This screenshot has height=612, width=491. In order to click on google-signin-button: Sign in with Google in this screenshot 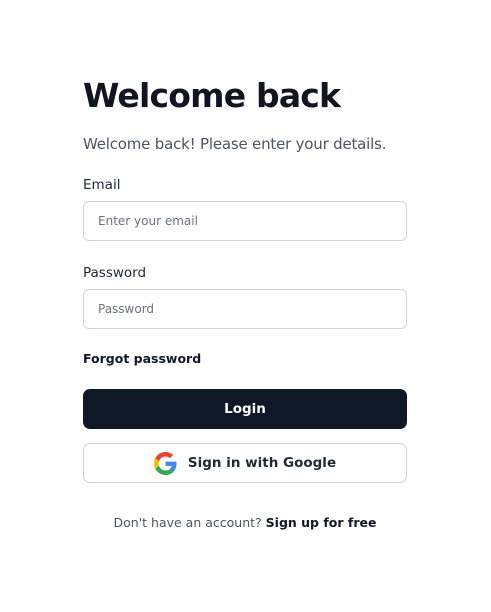, I will do `click(245, 463)`.